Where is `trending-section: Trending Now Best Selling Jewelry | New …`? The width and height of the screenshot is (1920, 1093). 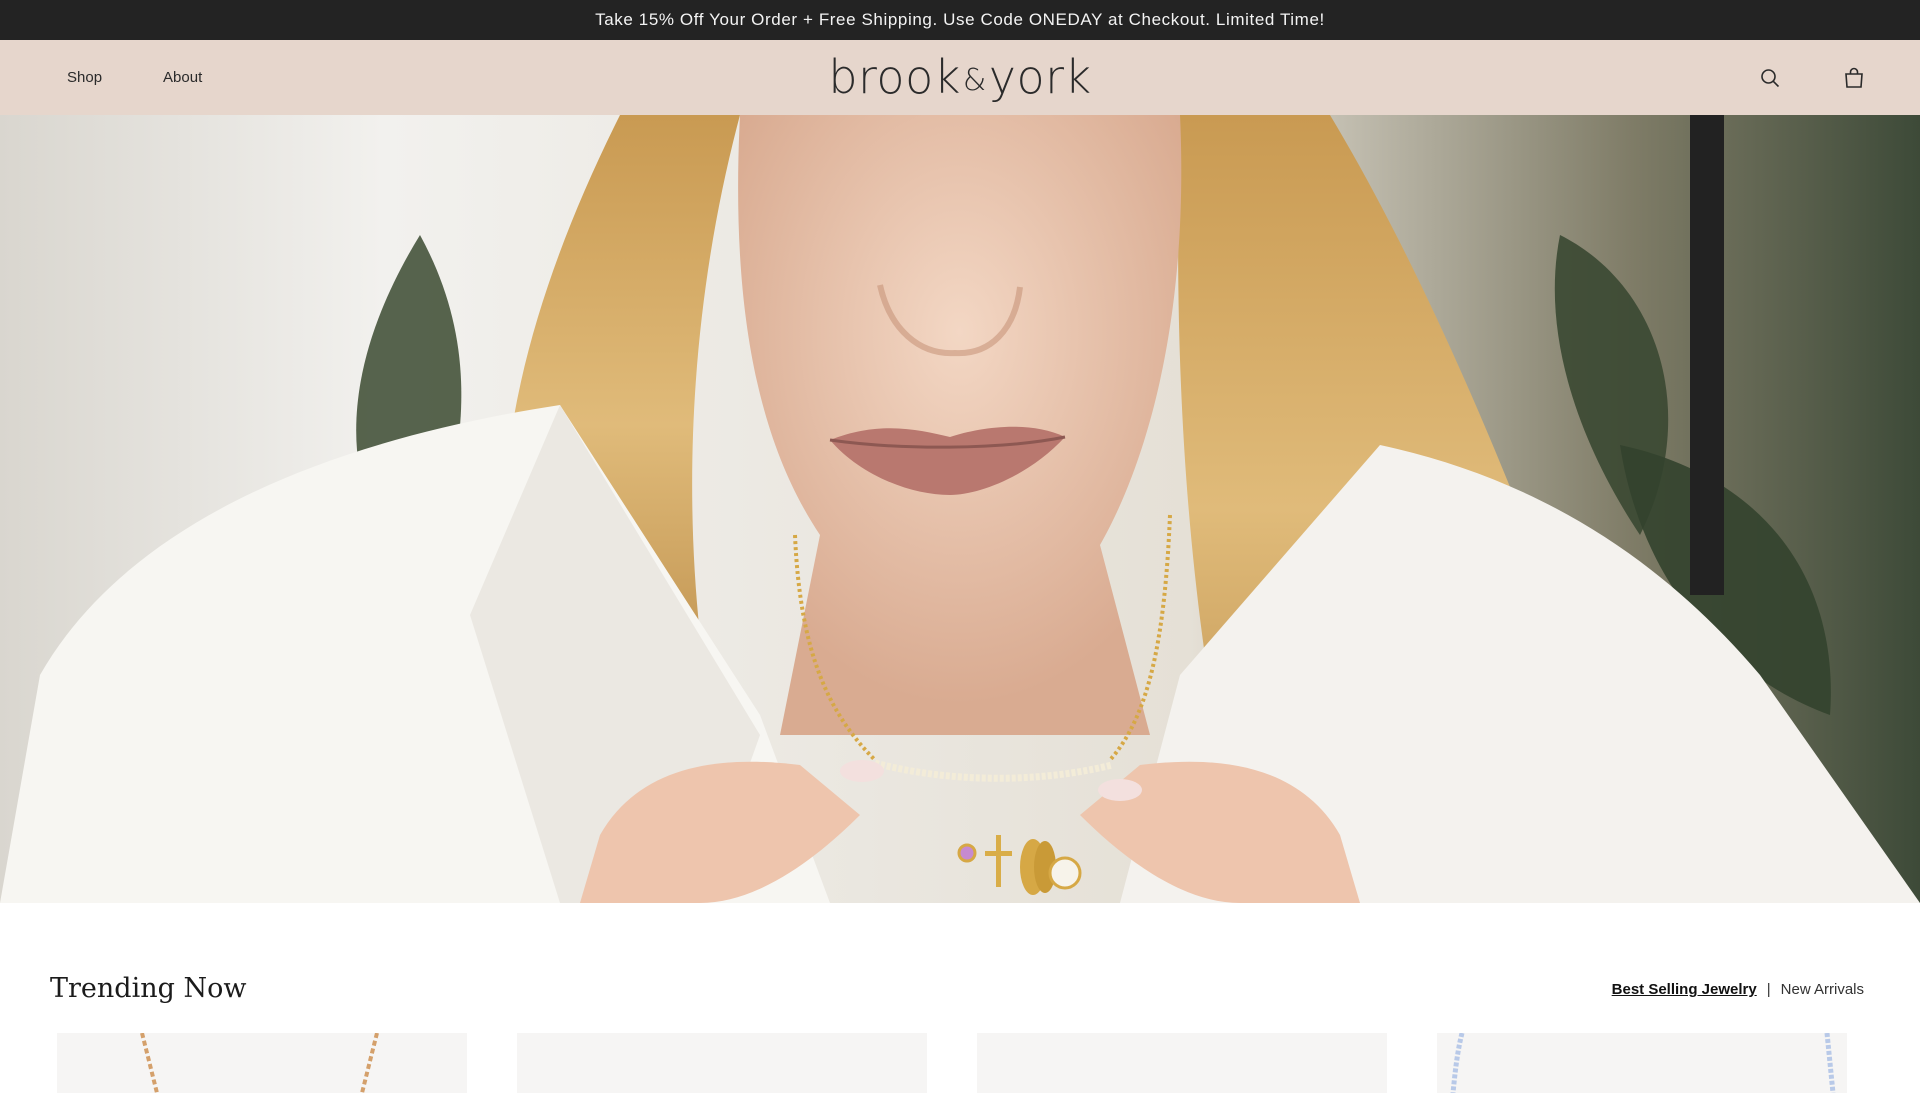 trending-section: Trending Now Best Selling Jewelry | New … is located at coordinates (960, 968).